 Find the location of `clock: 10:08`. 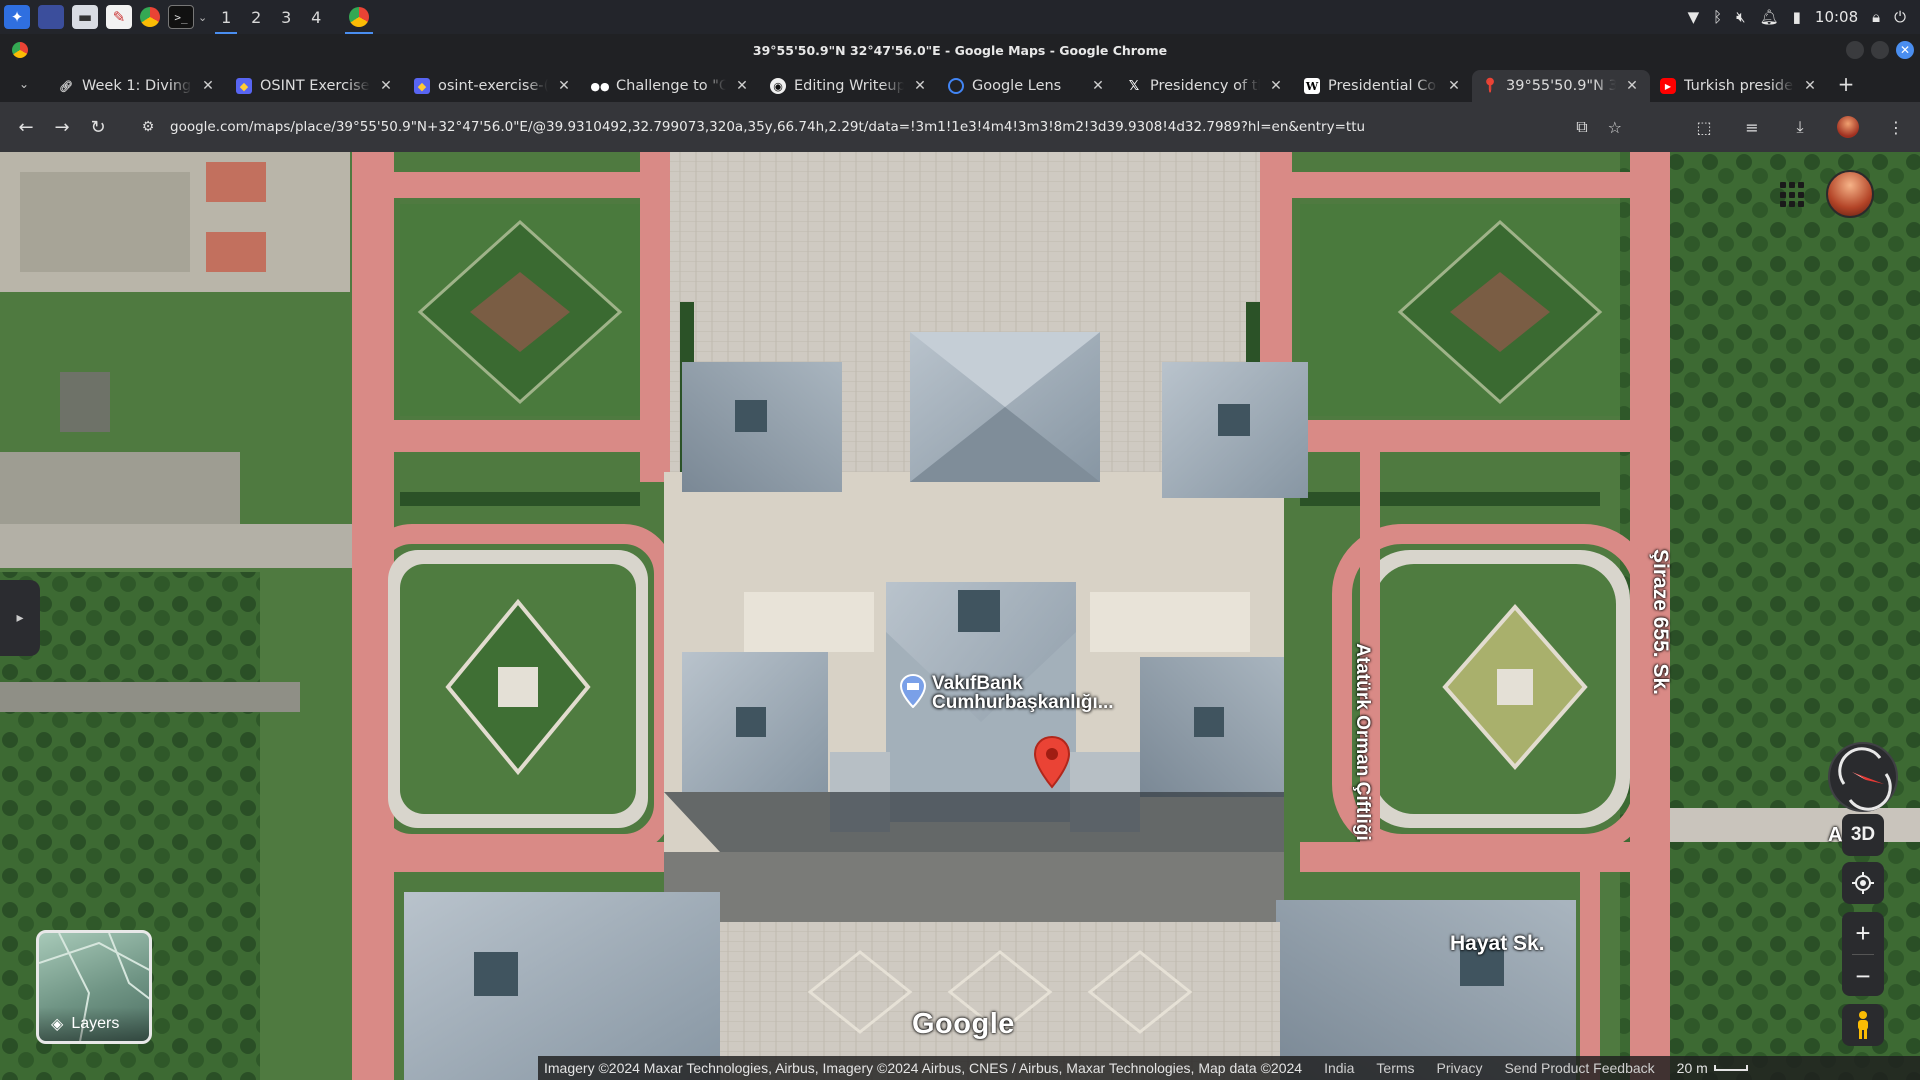

clock: 10:08 is located at coordinates (1836, 17).